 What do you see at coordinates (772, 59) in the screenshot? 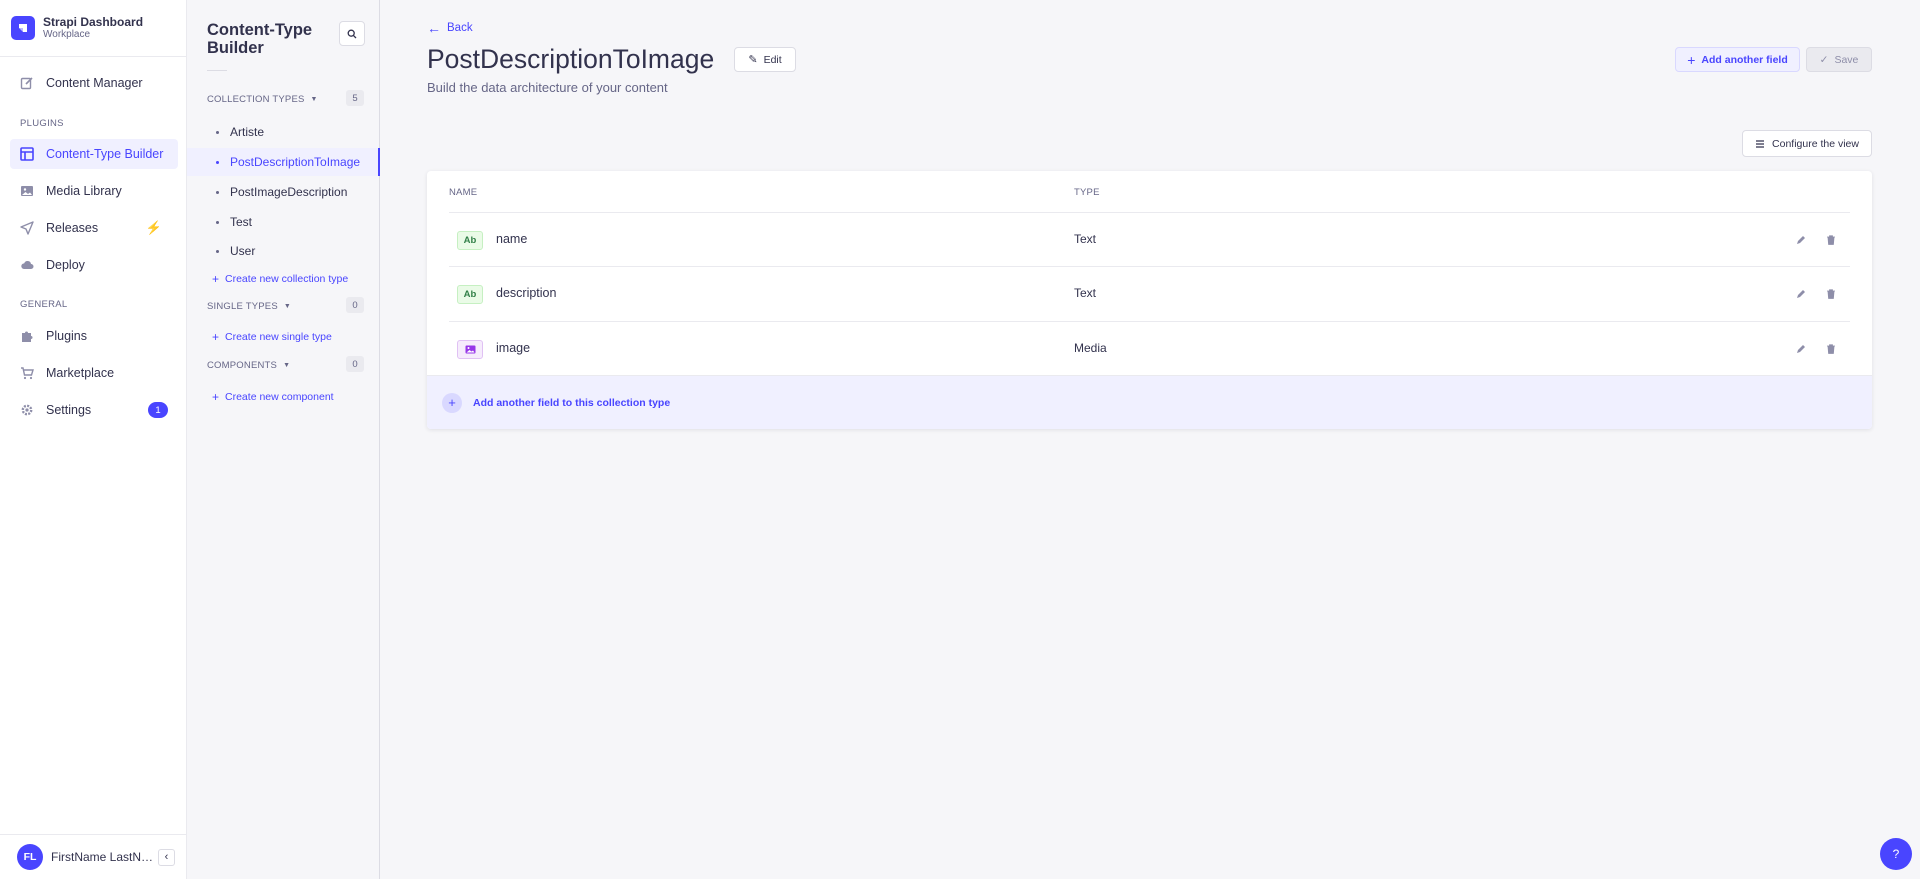
I see `edit-label: Edit` at bounding box center [772, 59].